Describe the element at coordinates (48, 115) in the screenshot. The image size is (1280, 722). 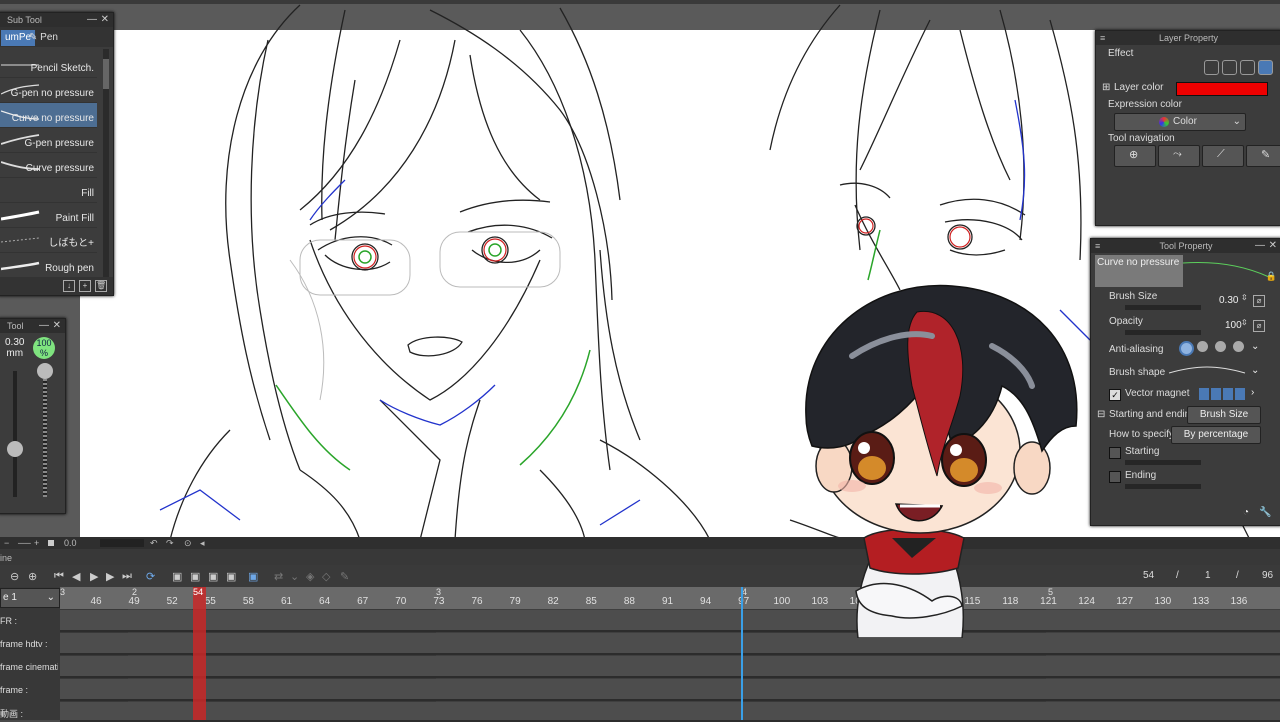
I see `subtool-item-curve-no-pressure: Curve no pressure` at that location.